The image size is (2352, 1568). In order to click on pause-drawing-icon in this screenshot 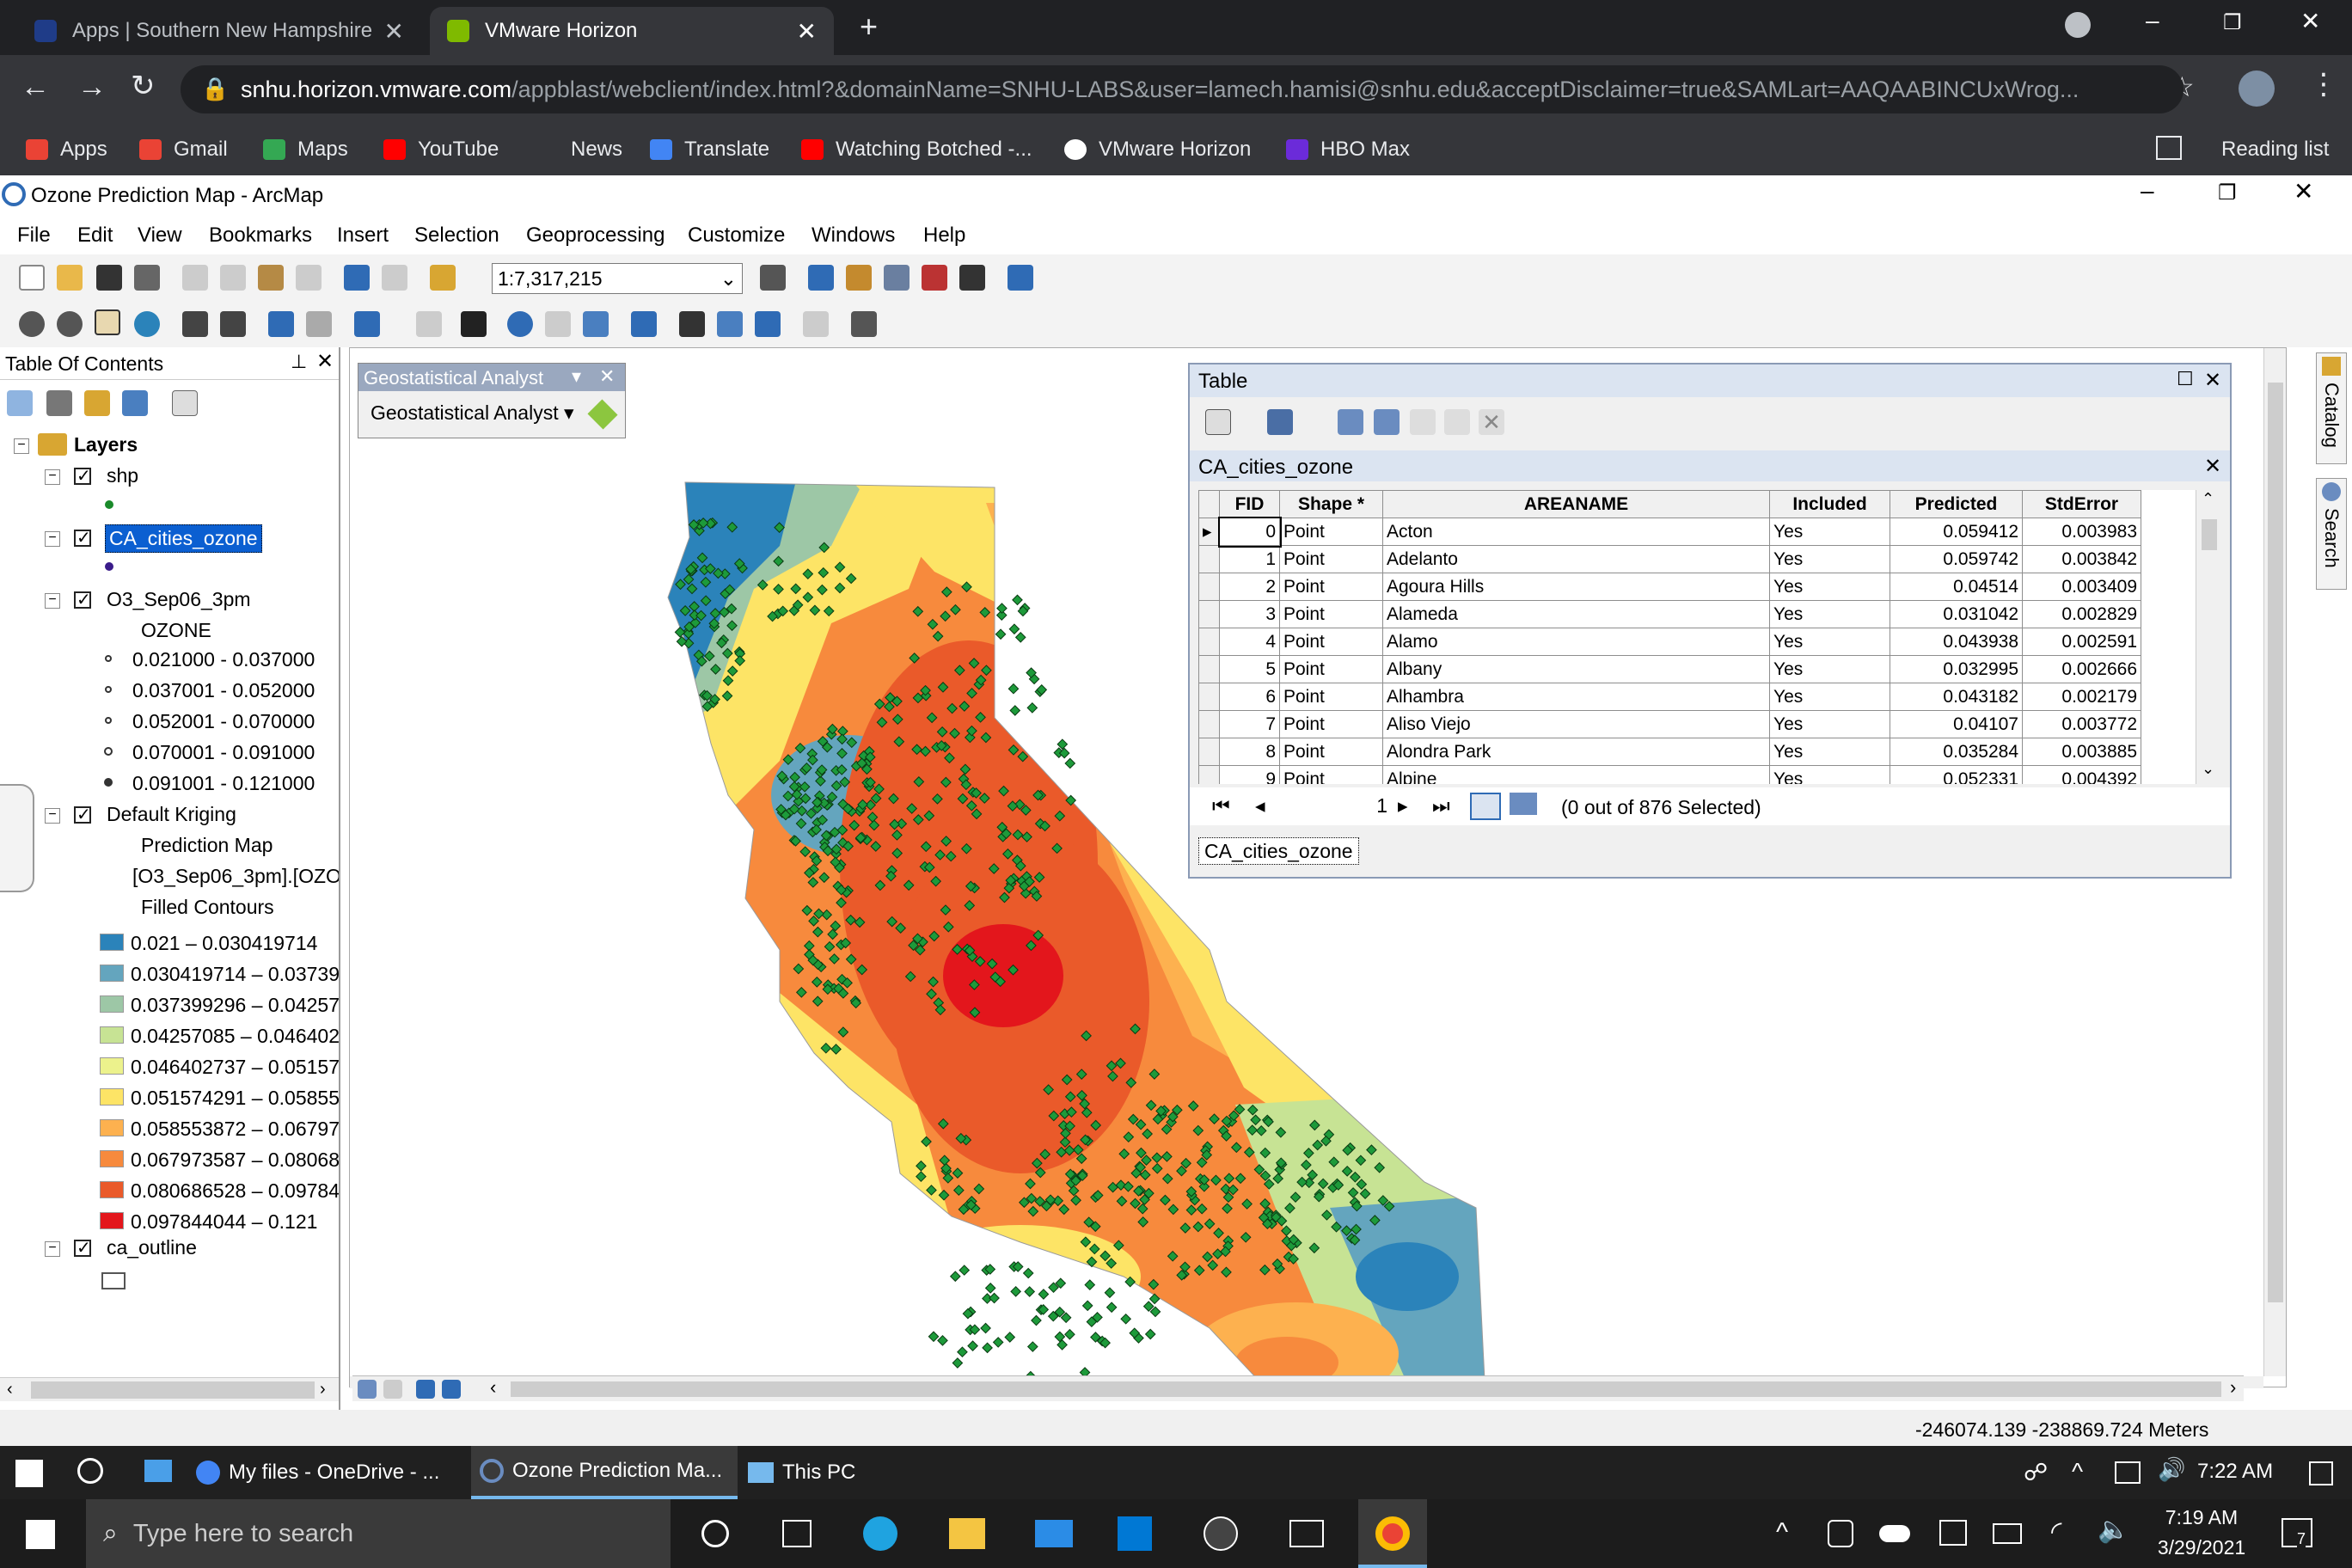, I will do `click(451, 1389)`.